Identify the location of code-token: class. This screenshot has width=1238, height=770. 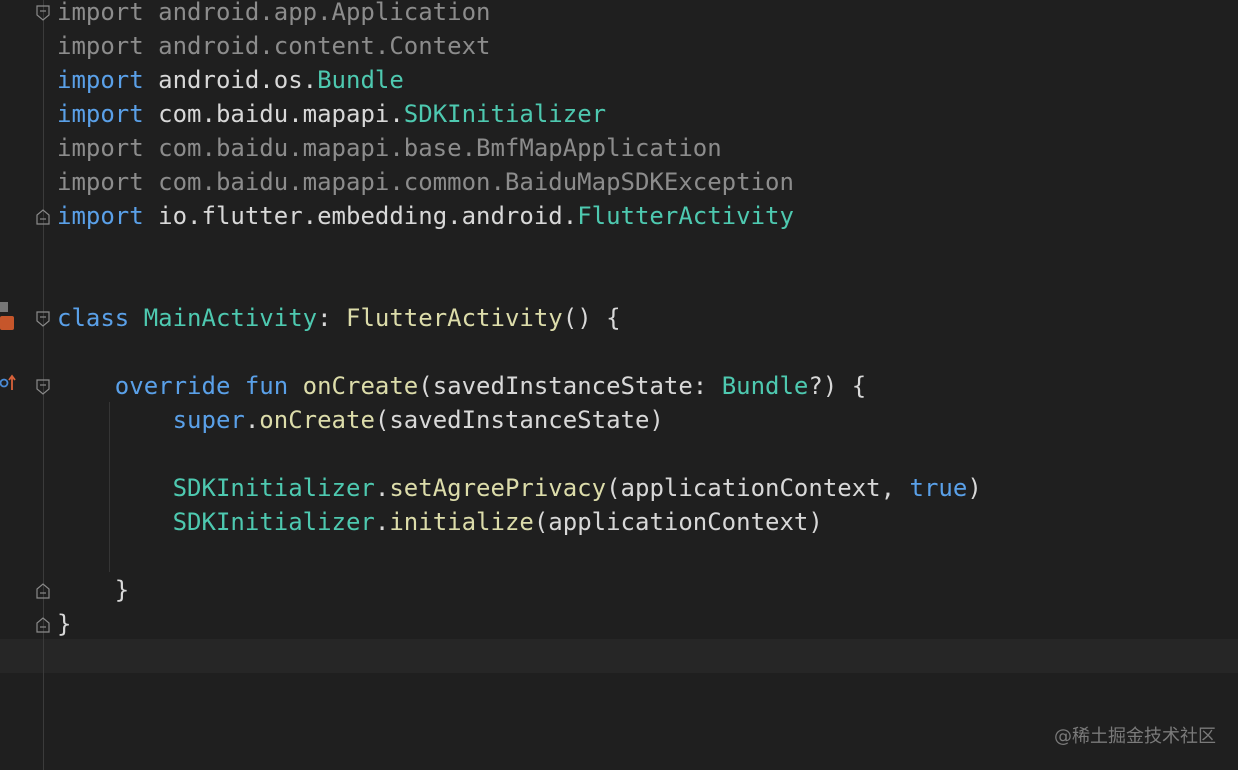
(93, 318).